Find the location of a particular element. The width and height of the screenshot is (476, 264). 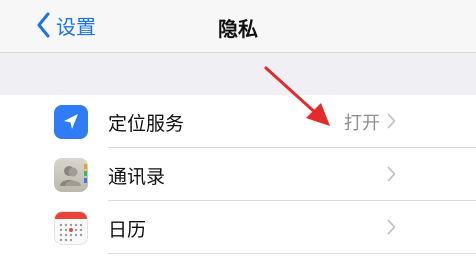

calendar-icon is located at coordinates (71, 228).